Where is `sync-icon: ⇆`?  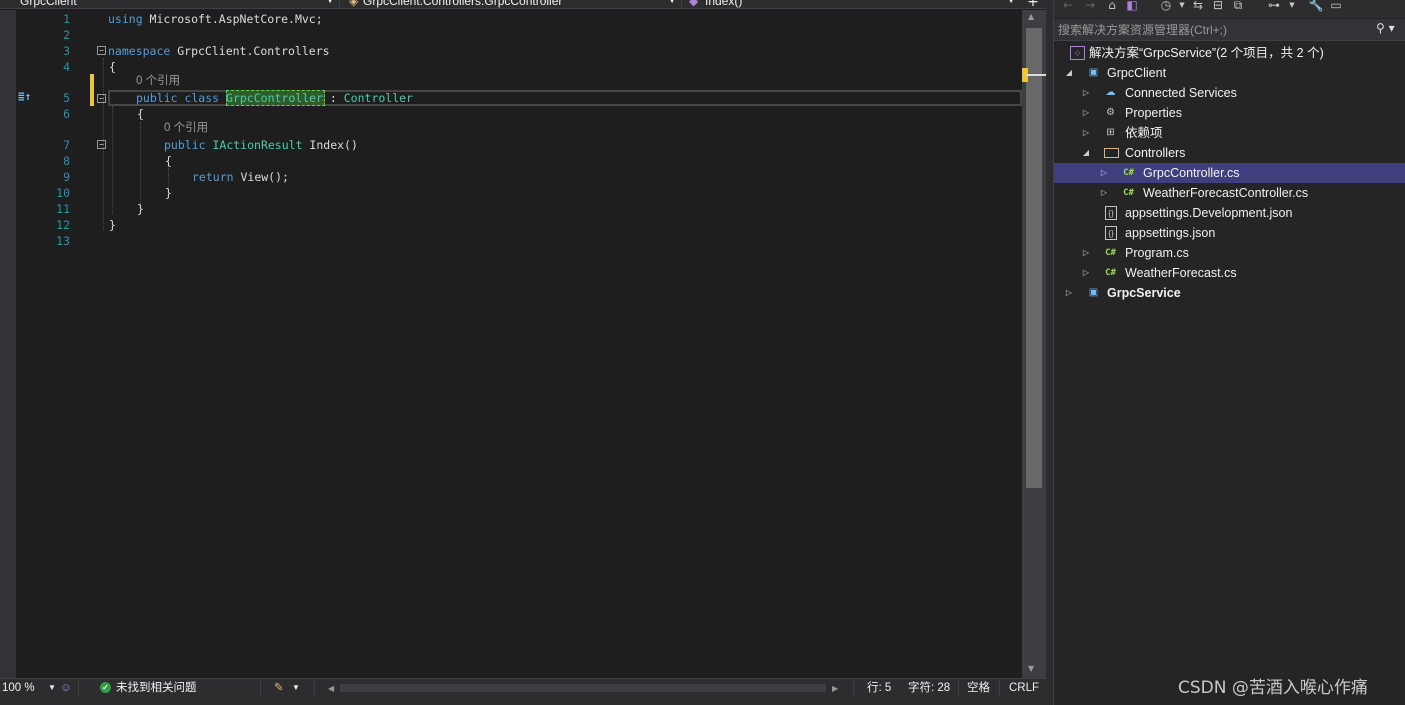
sync-icon: ⇆ is located at coordinates (1198, 7).